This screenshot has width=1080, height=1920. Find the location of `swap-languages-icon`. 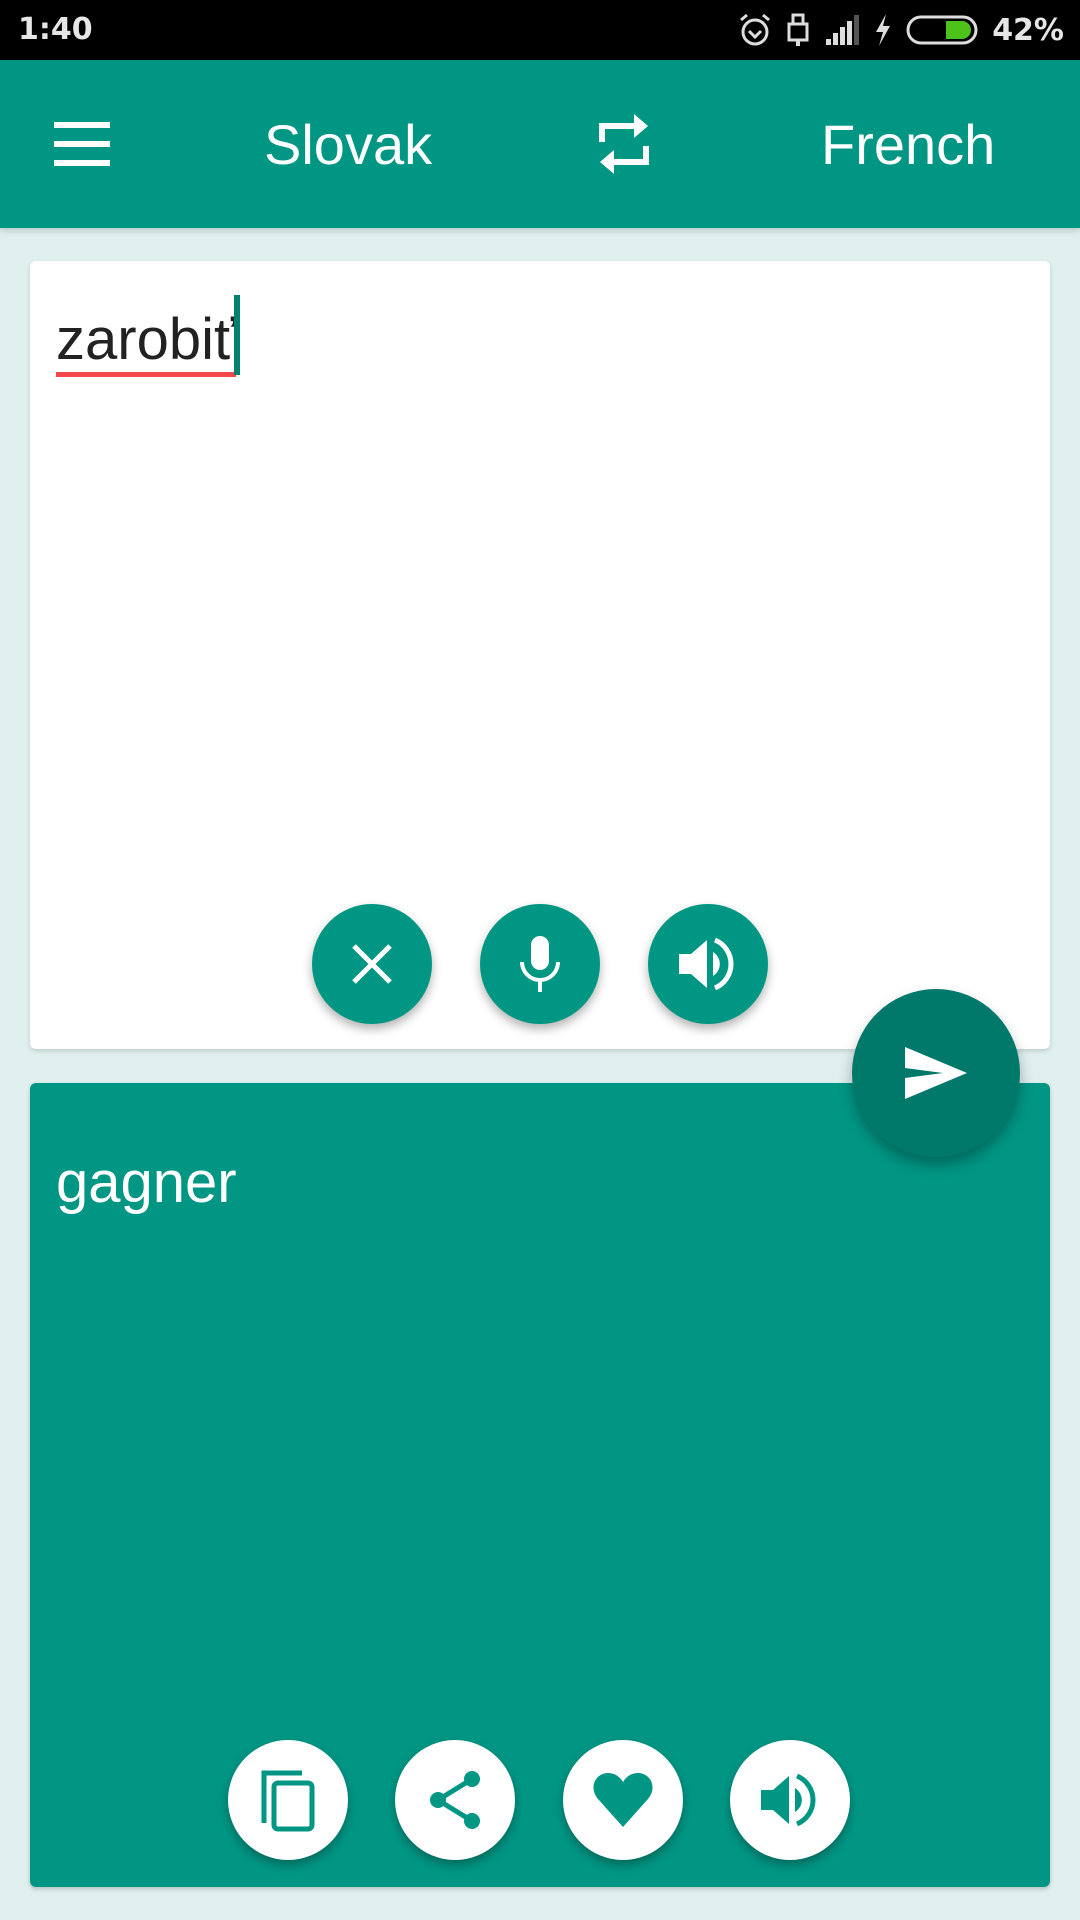

swap-languages-icon is located at coordinates (624, 144).